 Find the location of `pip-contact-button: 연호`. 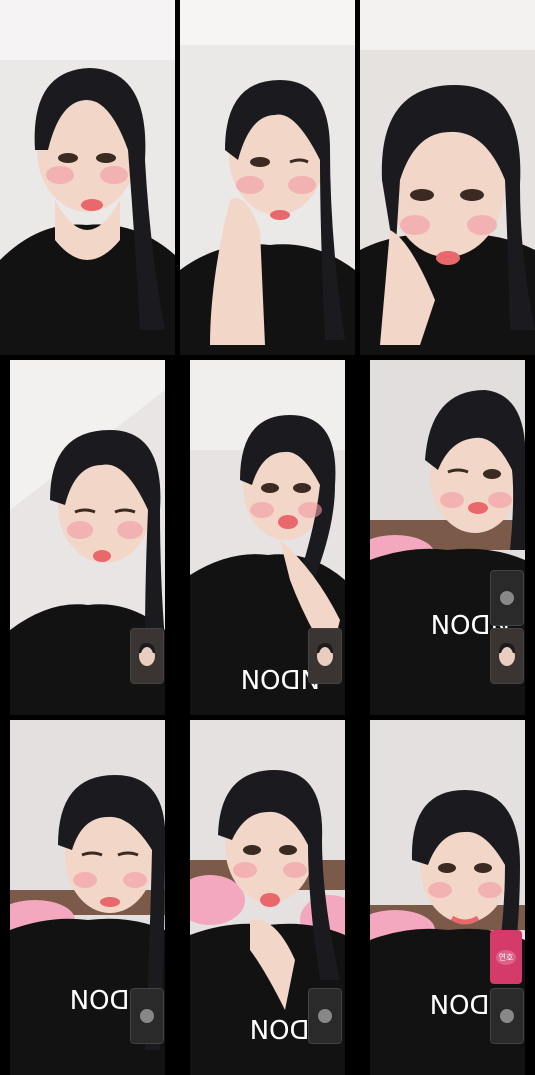

pip-contact-button: 연호 is located at coordinates (506, 957).